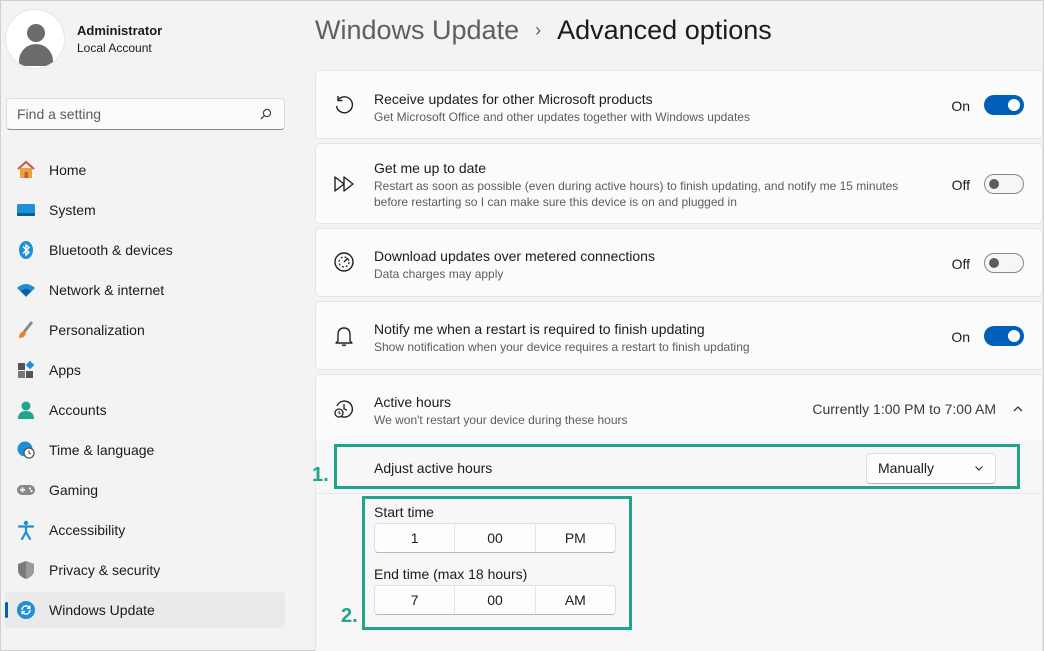  I want to click on annotation-number-2: 2., so click(349, 616).